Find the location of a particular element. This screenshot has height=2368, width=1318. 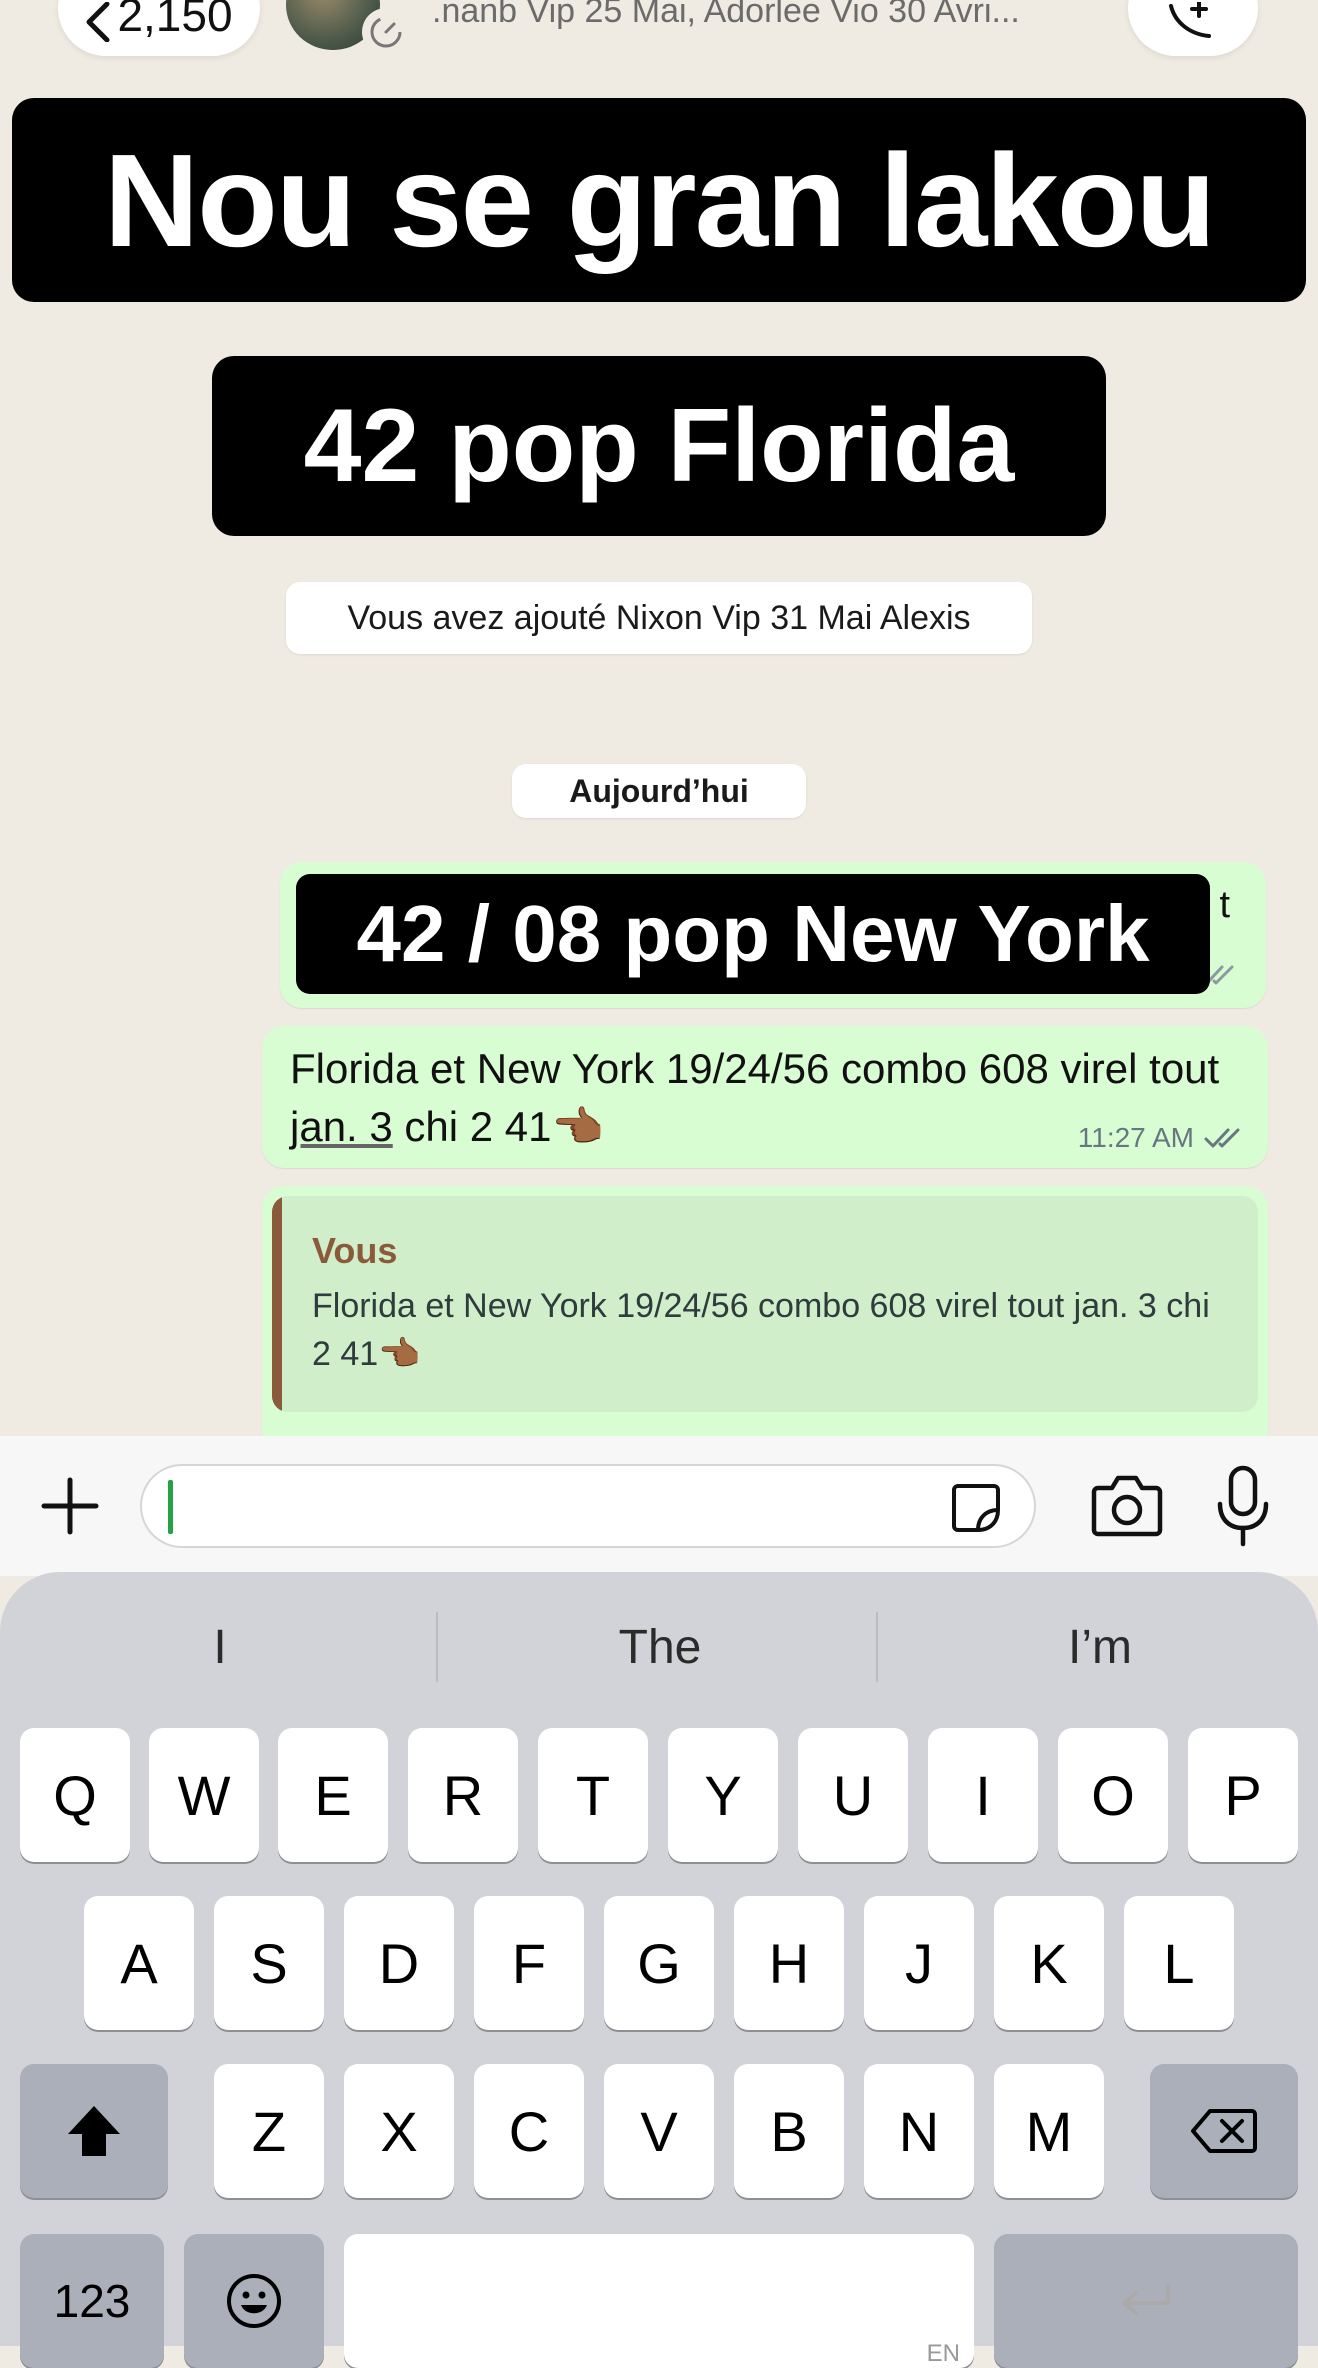

key-o: O is located at coordinates (1113, 1795).